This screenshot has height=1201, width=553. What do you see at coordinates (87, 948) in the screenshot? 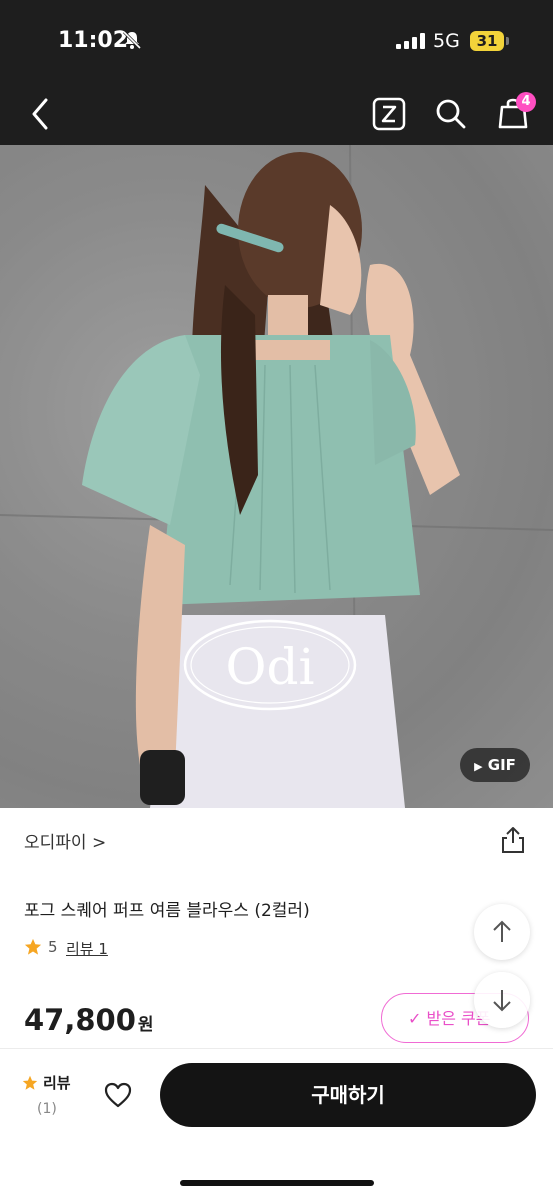
I see `review-link: 리뷰 1` at bounding box center [87, 948].